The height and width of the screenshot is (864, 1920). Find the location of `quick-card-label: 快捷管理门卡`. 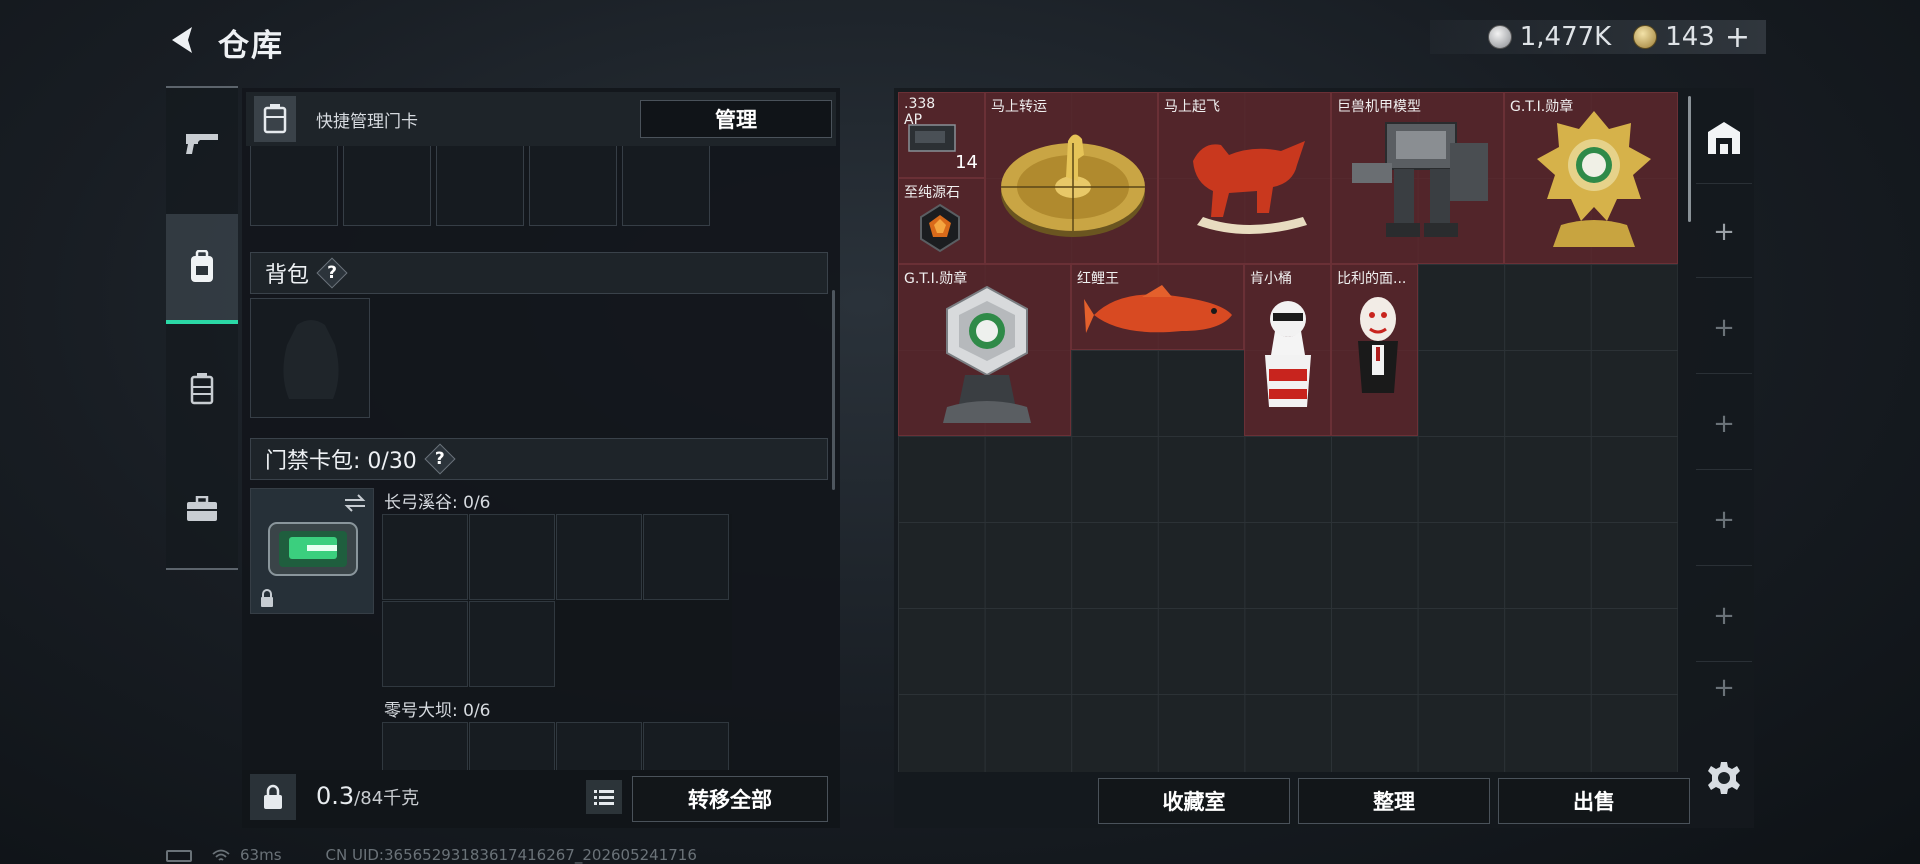

quick-card-label: 快捷管理门卡 is located at coordinates (367, 121).